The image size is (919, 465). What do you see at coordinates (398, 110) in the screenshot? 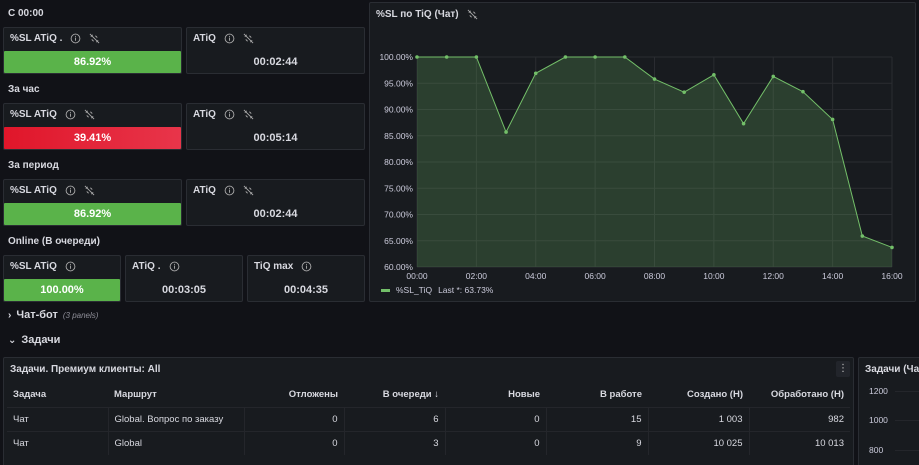
I see `y-tick-label: 90.00%` at bounding box center [398, 110].